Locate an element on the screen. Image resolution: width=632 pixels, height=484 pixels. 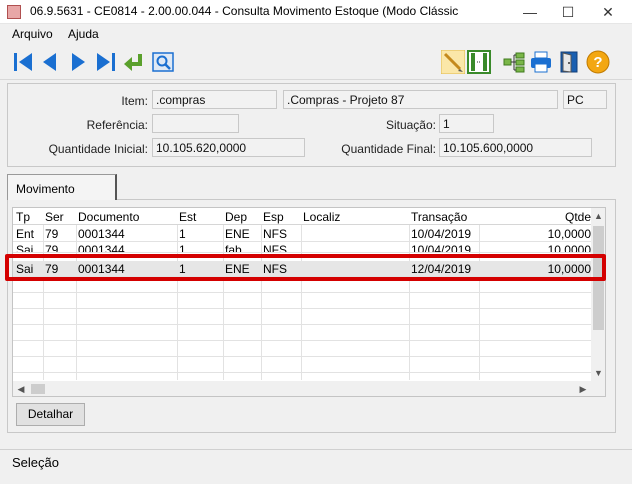
menu-ajuda: Ajuda is located at coordinates (83, 34).